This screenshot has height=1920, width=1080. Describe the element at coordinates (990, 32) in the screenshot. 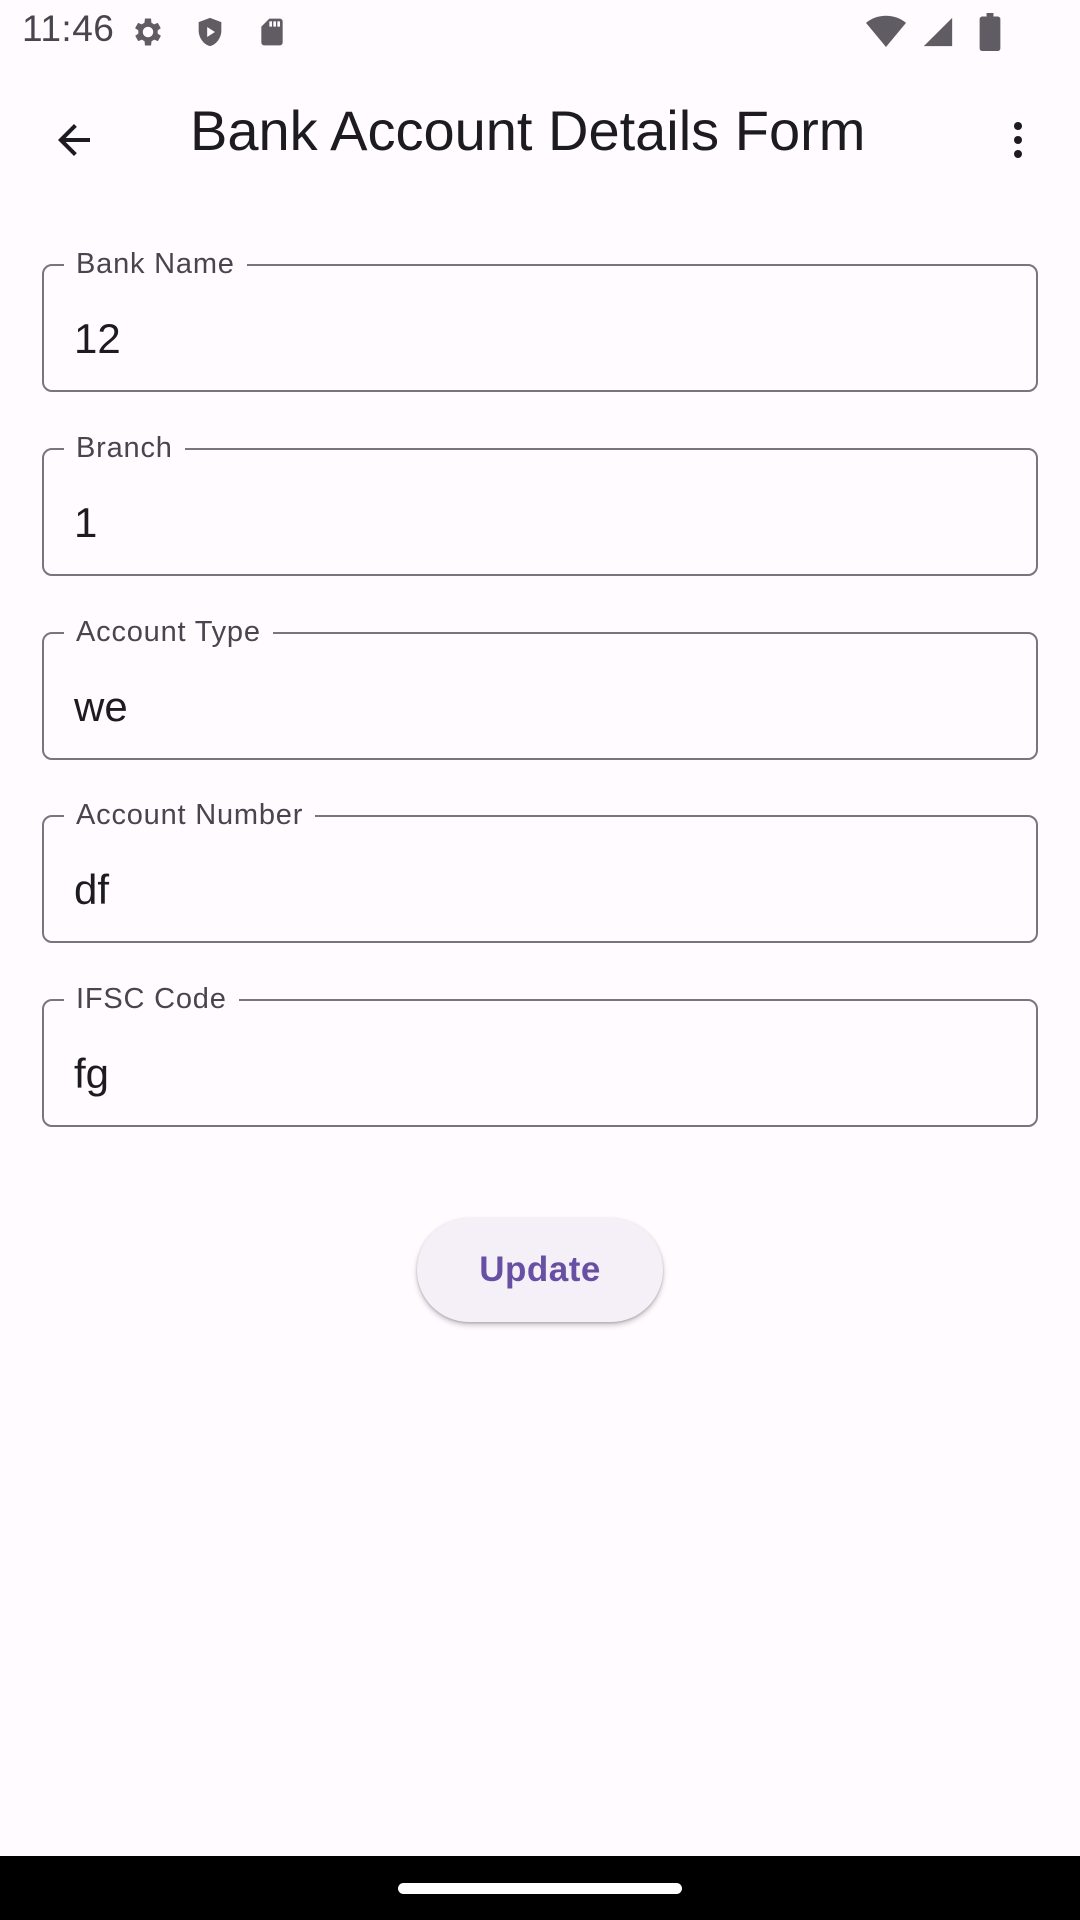

I see `battery-icon` at that location.